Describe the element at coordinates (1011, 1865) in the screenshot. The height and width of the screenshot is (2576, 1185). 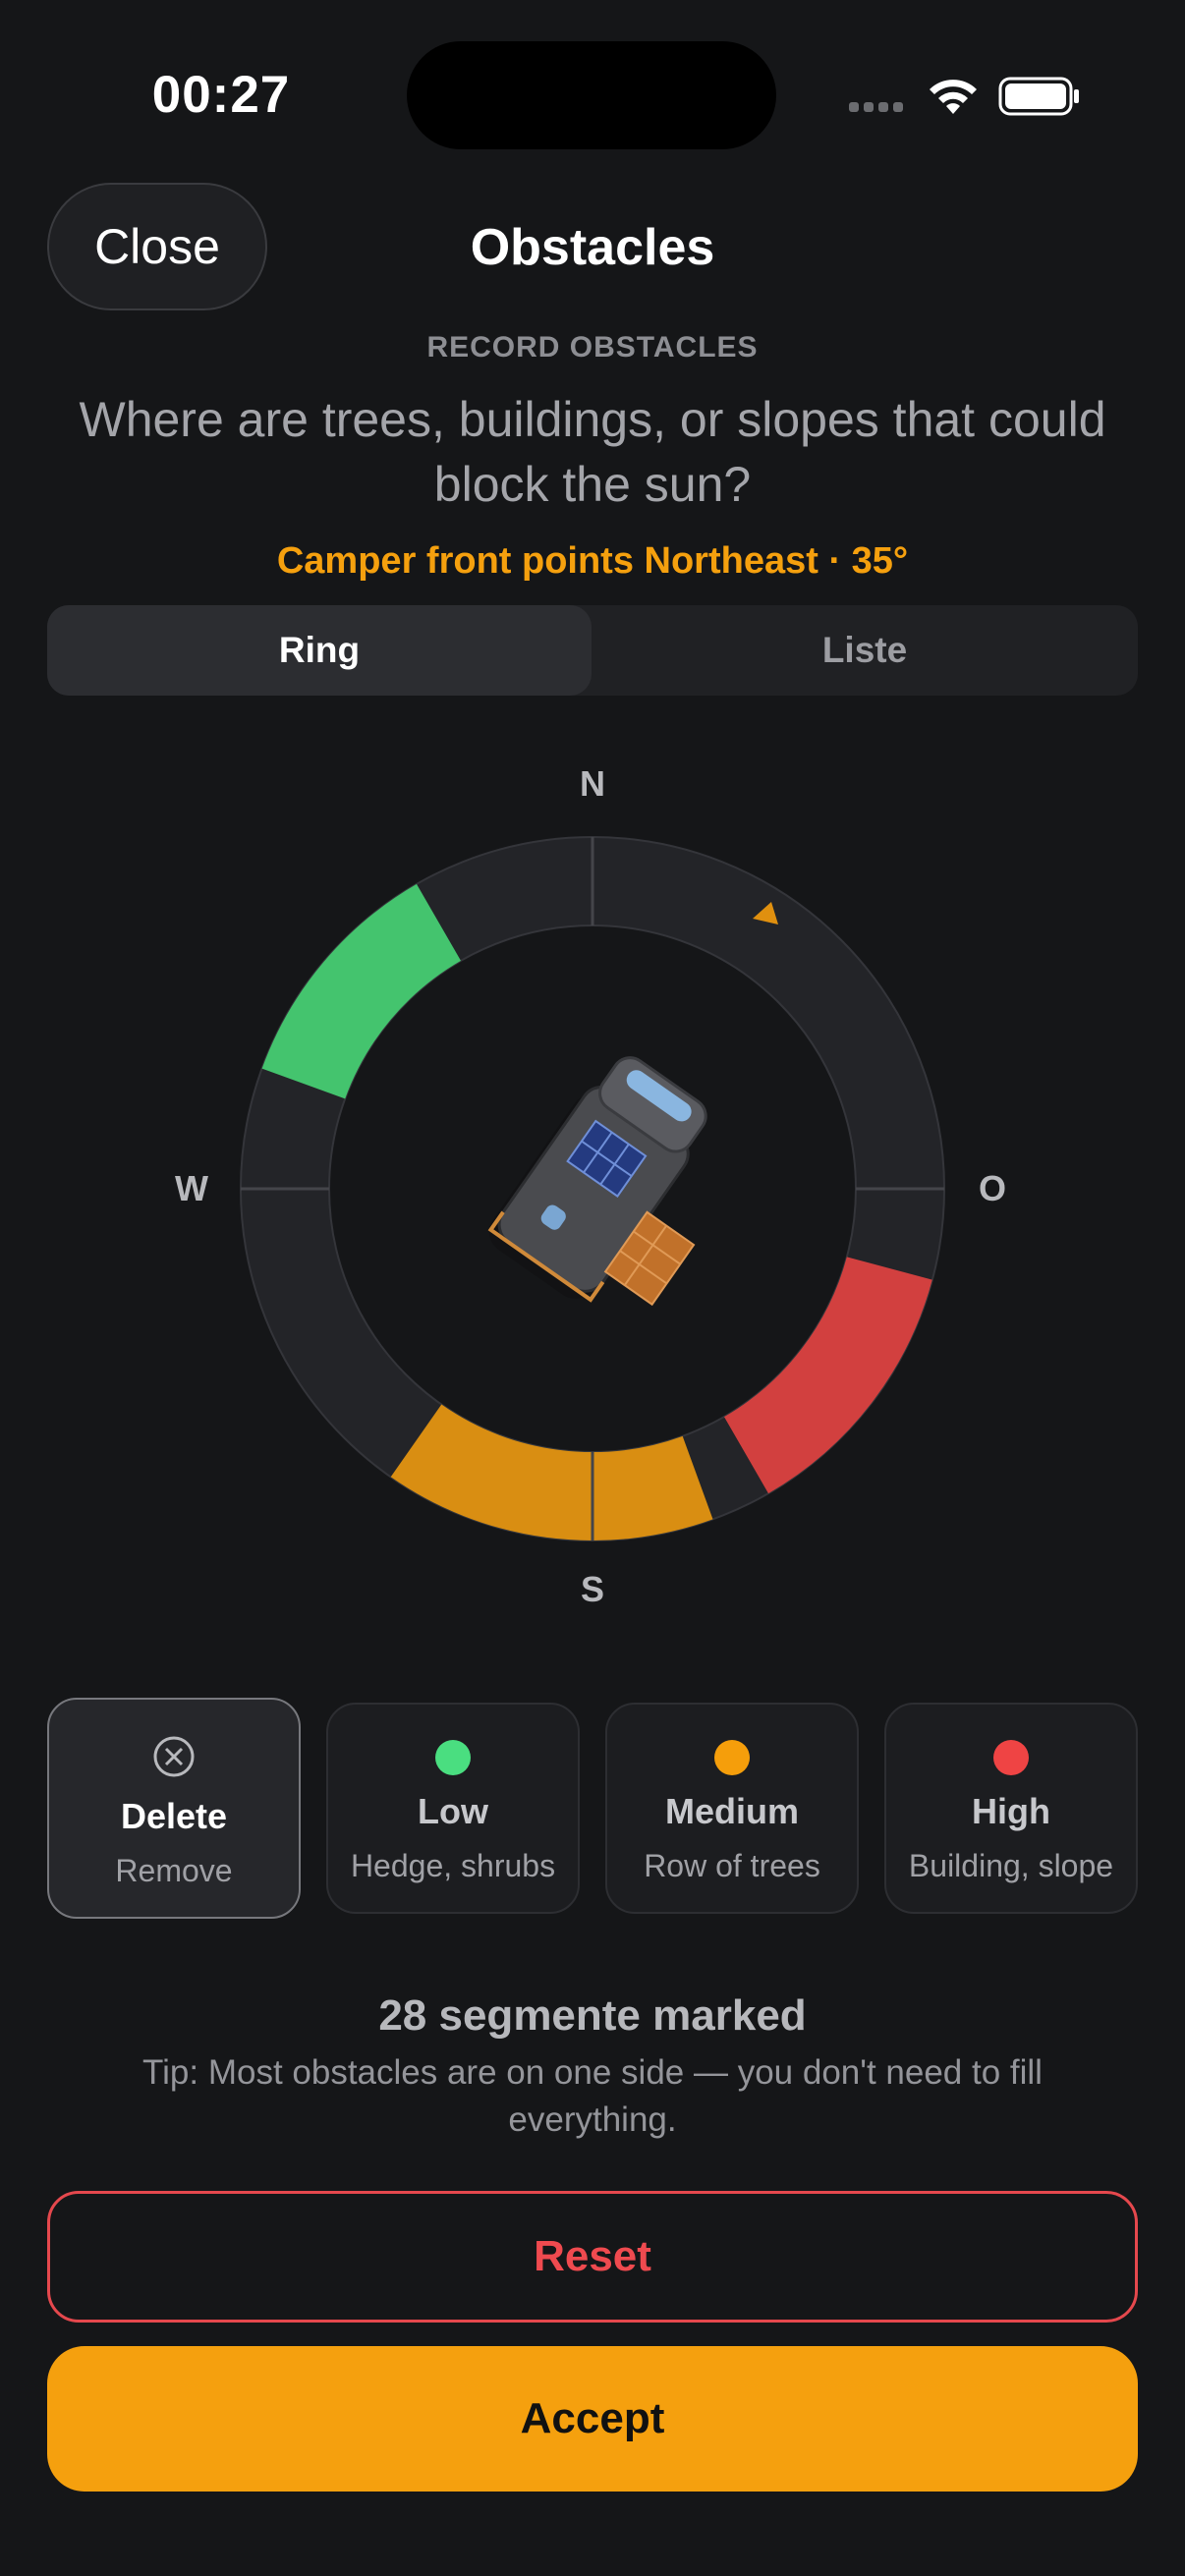
I see `level-card-subtitle: Building, slope` at that location.